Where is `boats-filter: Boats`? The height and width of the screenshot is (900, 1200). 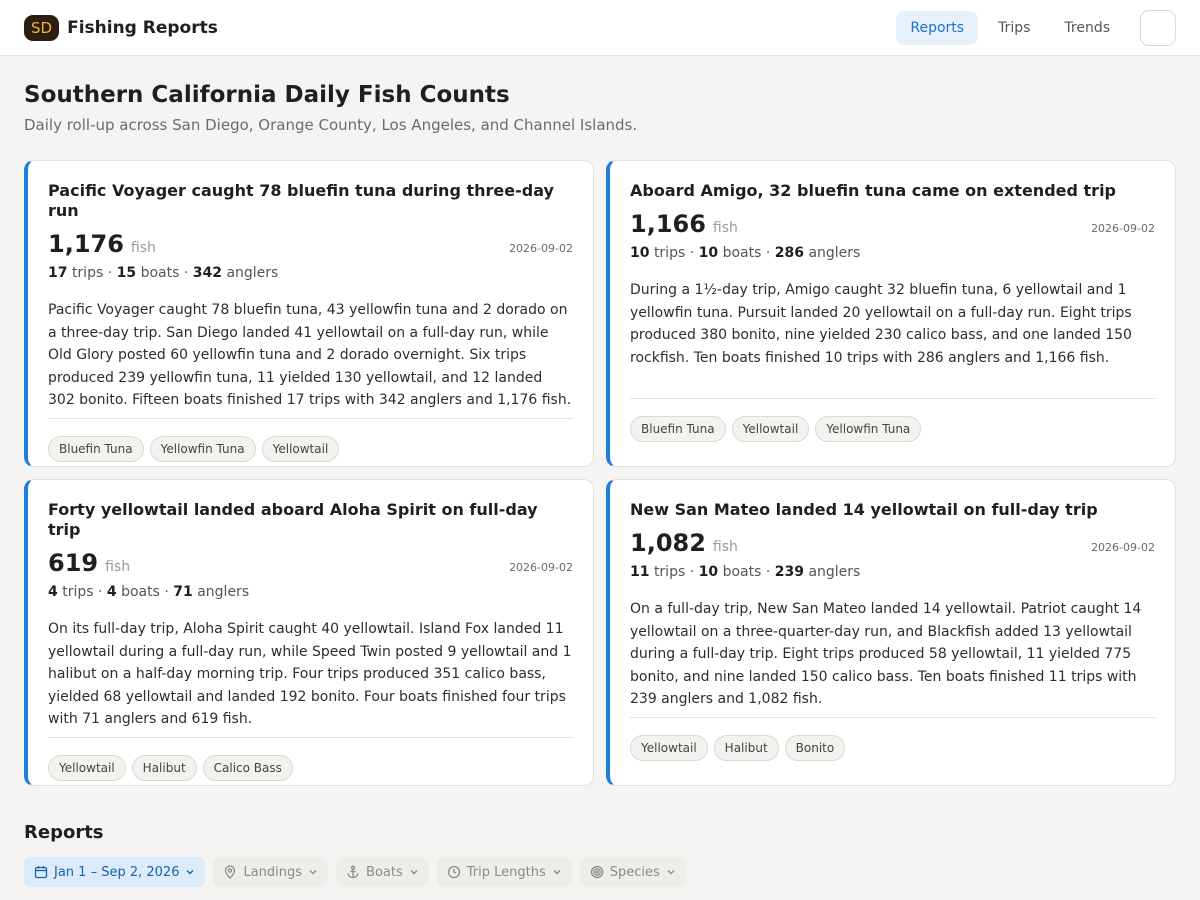 boats-filter: Boats is located at coordinates (382, 872).